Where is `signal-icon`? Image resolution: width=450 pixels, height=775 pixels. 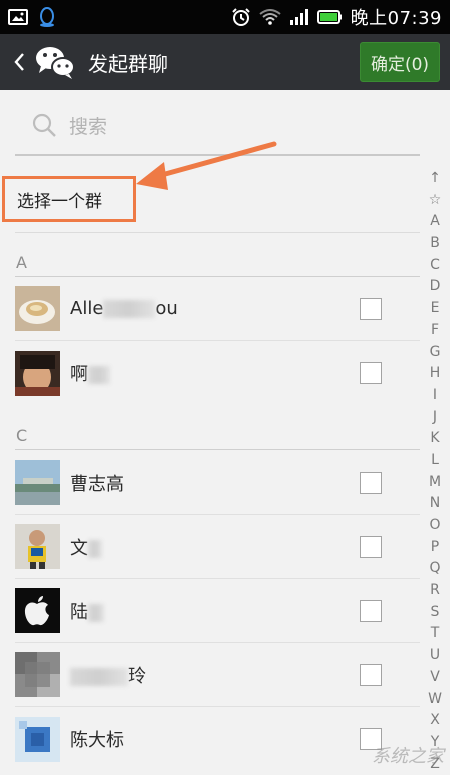 signal-icon is located at coordinates (299, 17).